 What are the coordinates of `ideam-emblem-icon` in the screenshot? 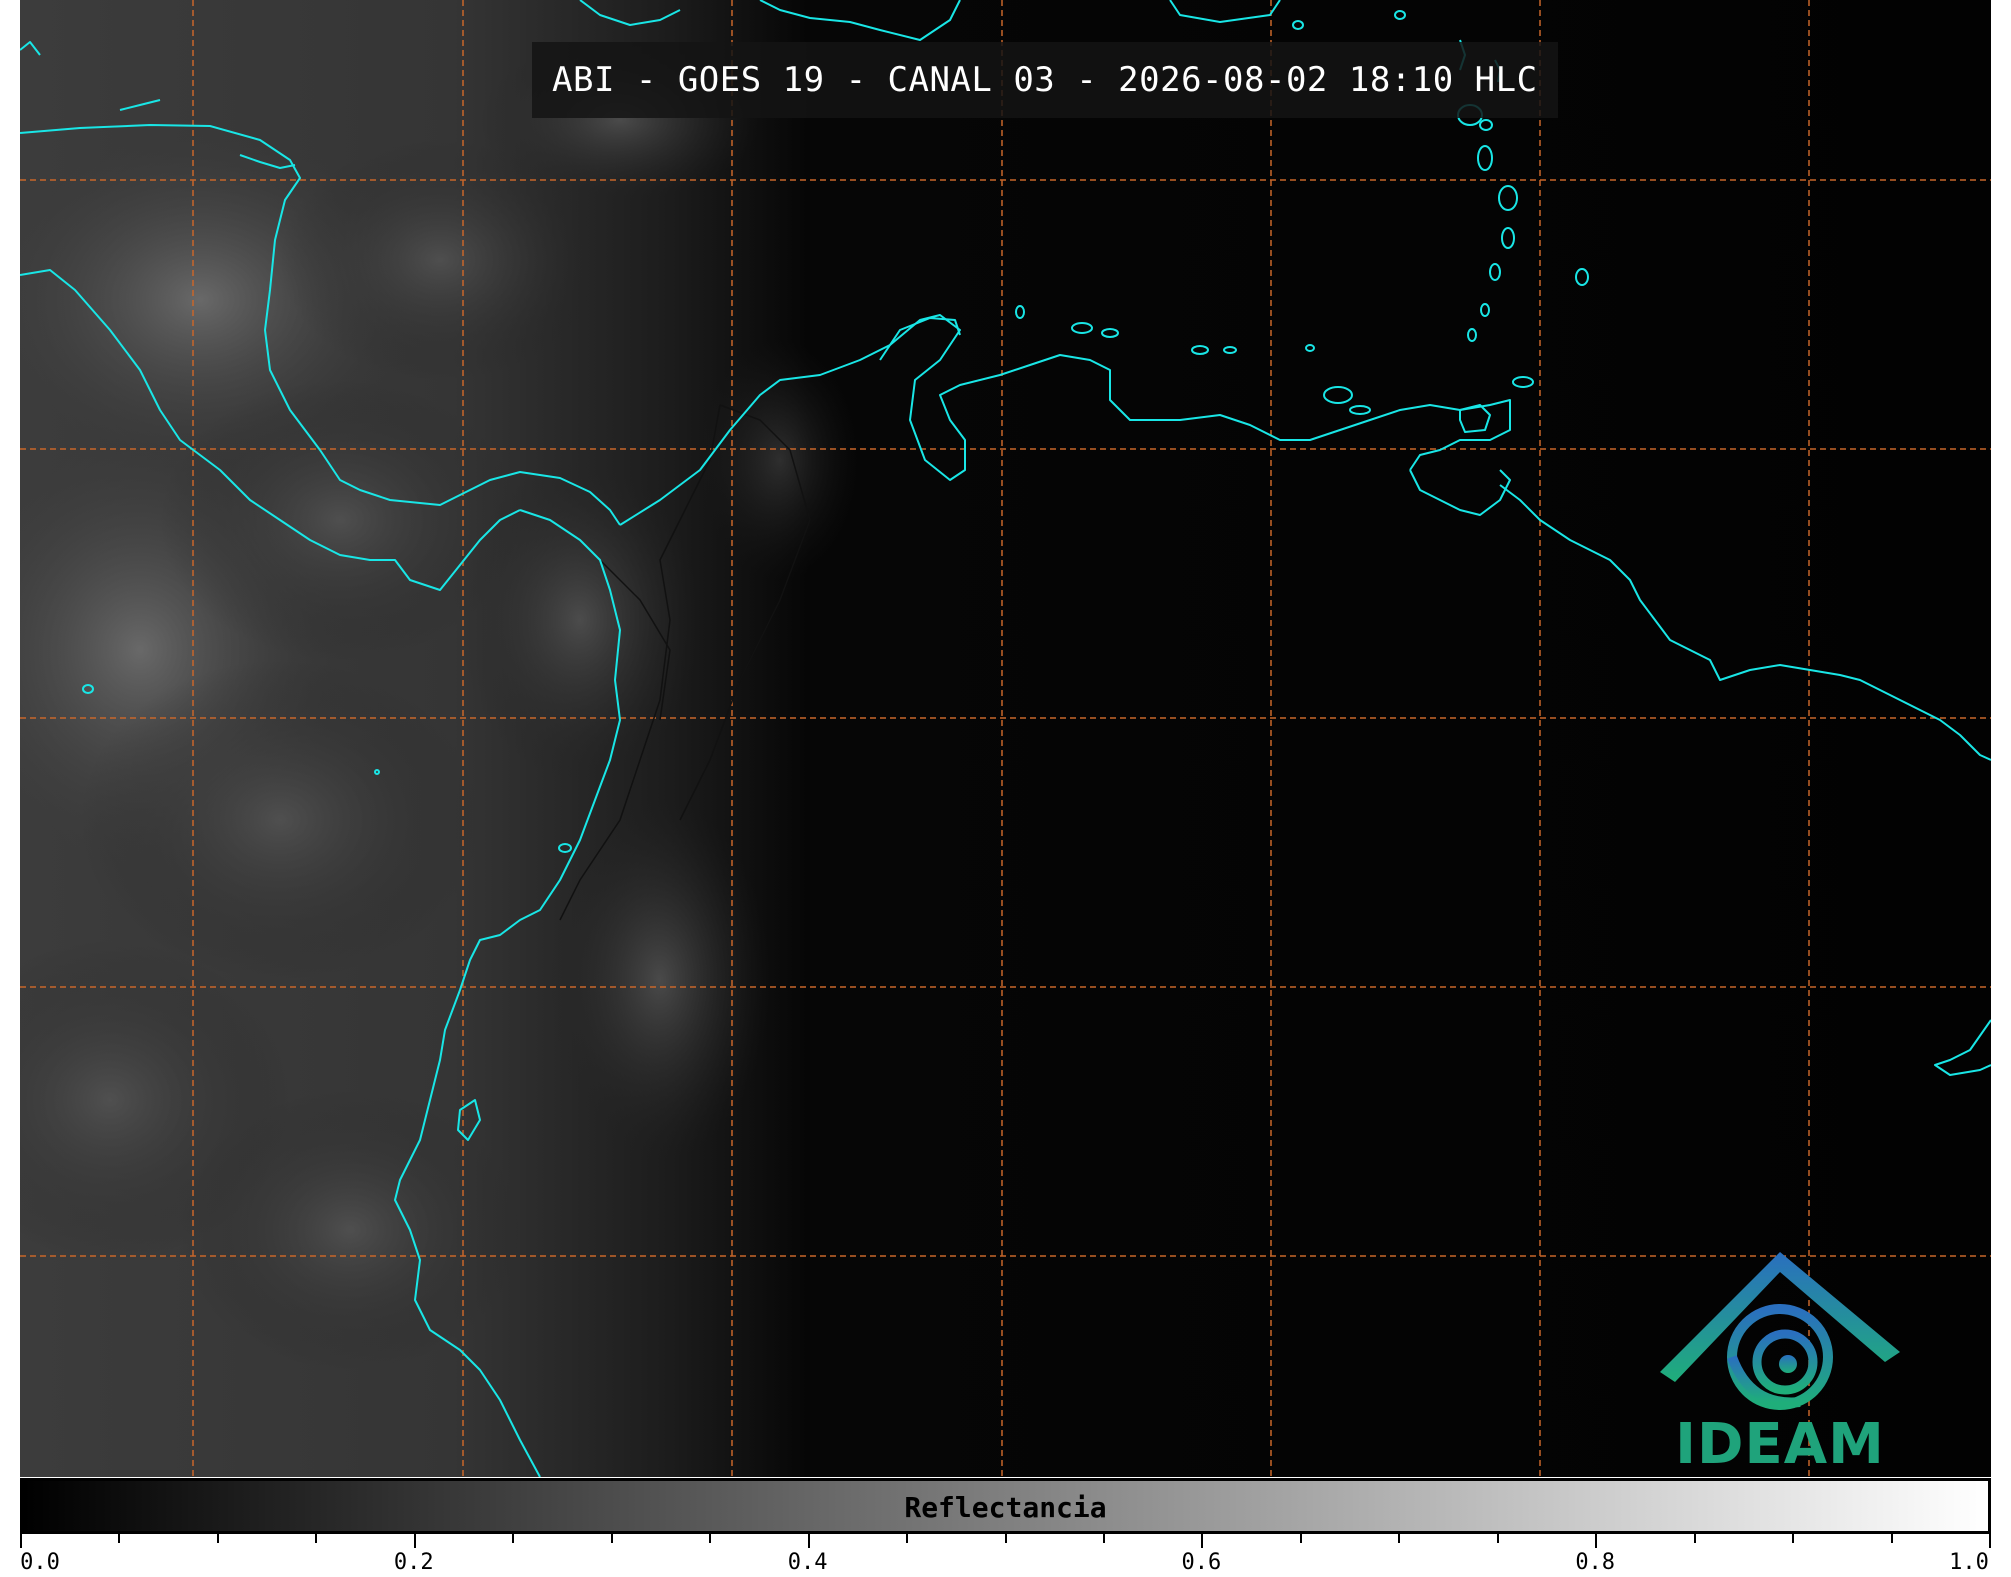 It's located at (1780, 1331).